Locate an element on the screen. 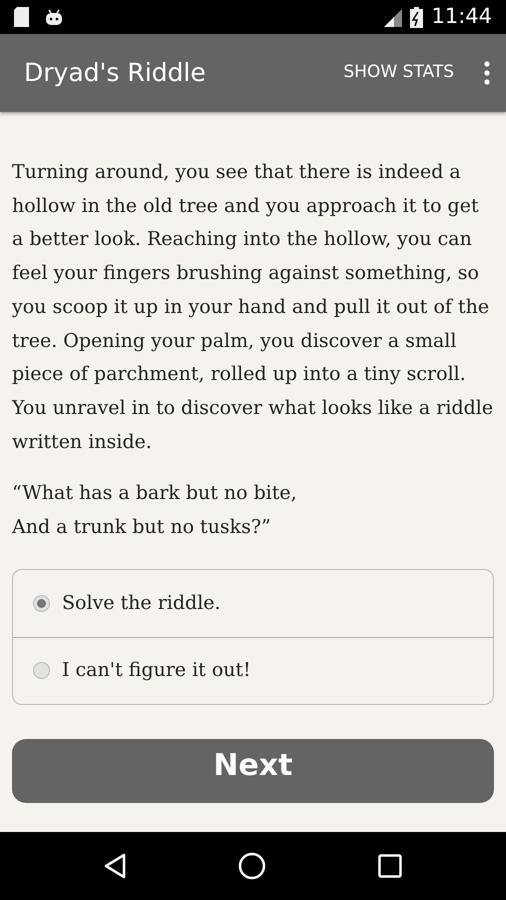 Image resolution: width=506 pixels, height=900 pixels. app-title: Dryad's Riddle is located at coordinates (115, 73).